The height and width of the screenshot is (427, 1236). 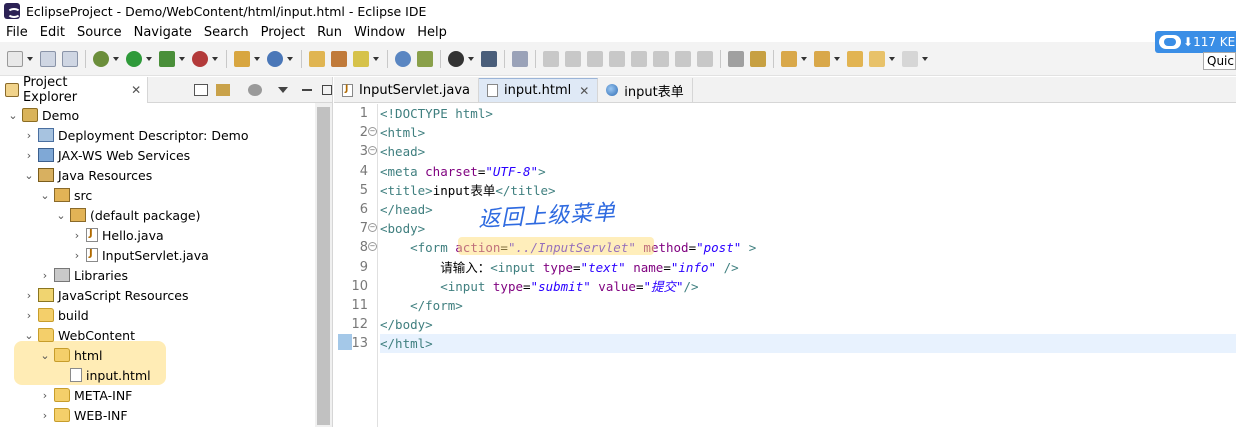 I want to click on new-dropdown-icon, so click(x=30, y=58).